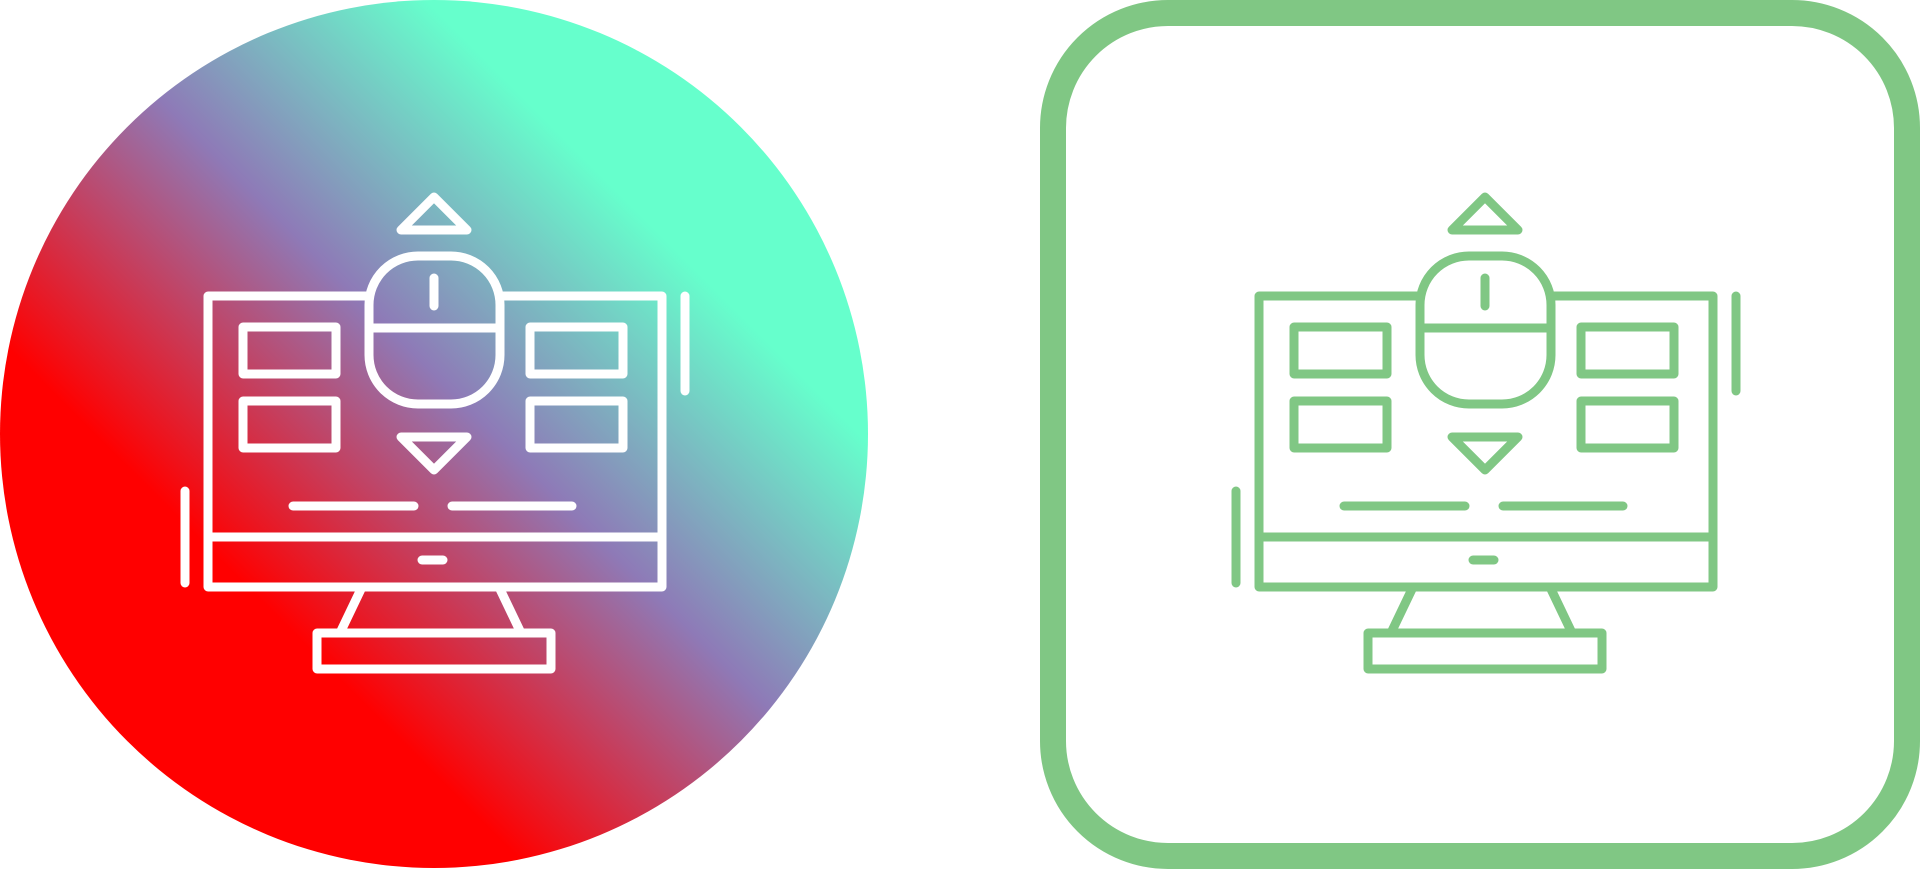 This screenshot has height=869, width=1920. What do you see at coordinates (1485, 453) in the screenshot?
I see `arrow-down-icon` at bounding box center [1485, 453].